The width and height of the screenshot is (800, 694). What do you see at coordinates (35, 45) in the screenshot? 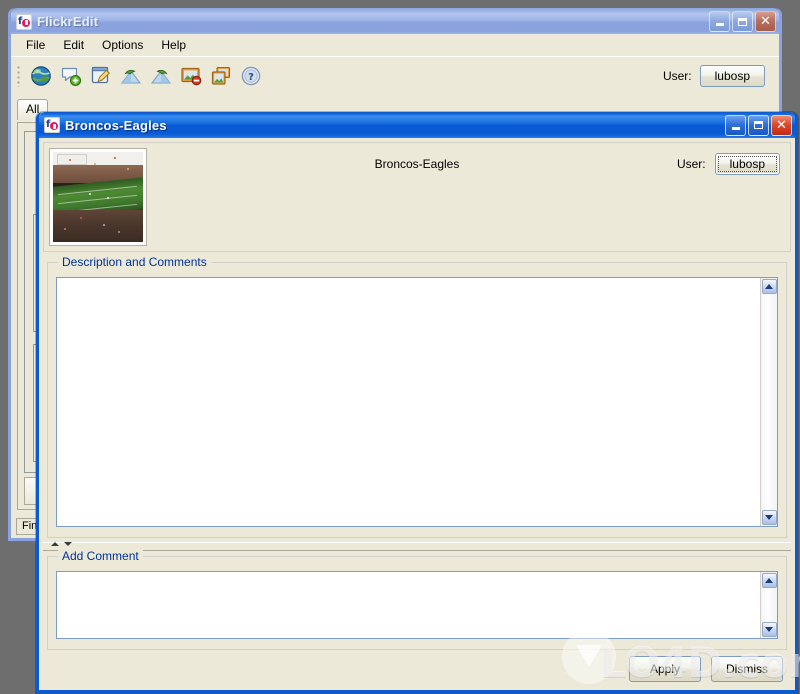
I see `menu-file: File` at bounding box center [35, 45].